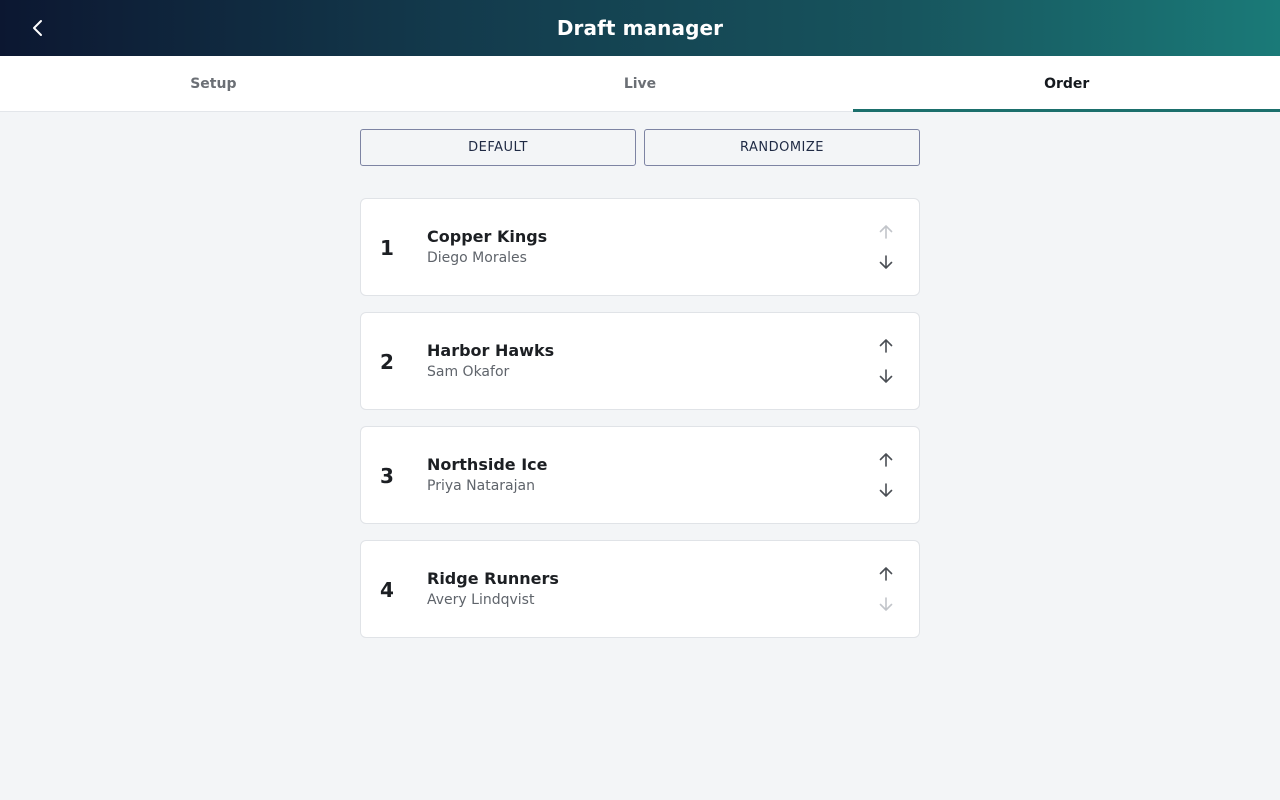 Image resolution: width=1280 pixels, height=800 pixels. What do you see at coordinates (481, 486) in the screenshot?
I see `owner-name: Priya Natarajan` at bounding box center [481, 486].